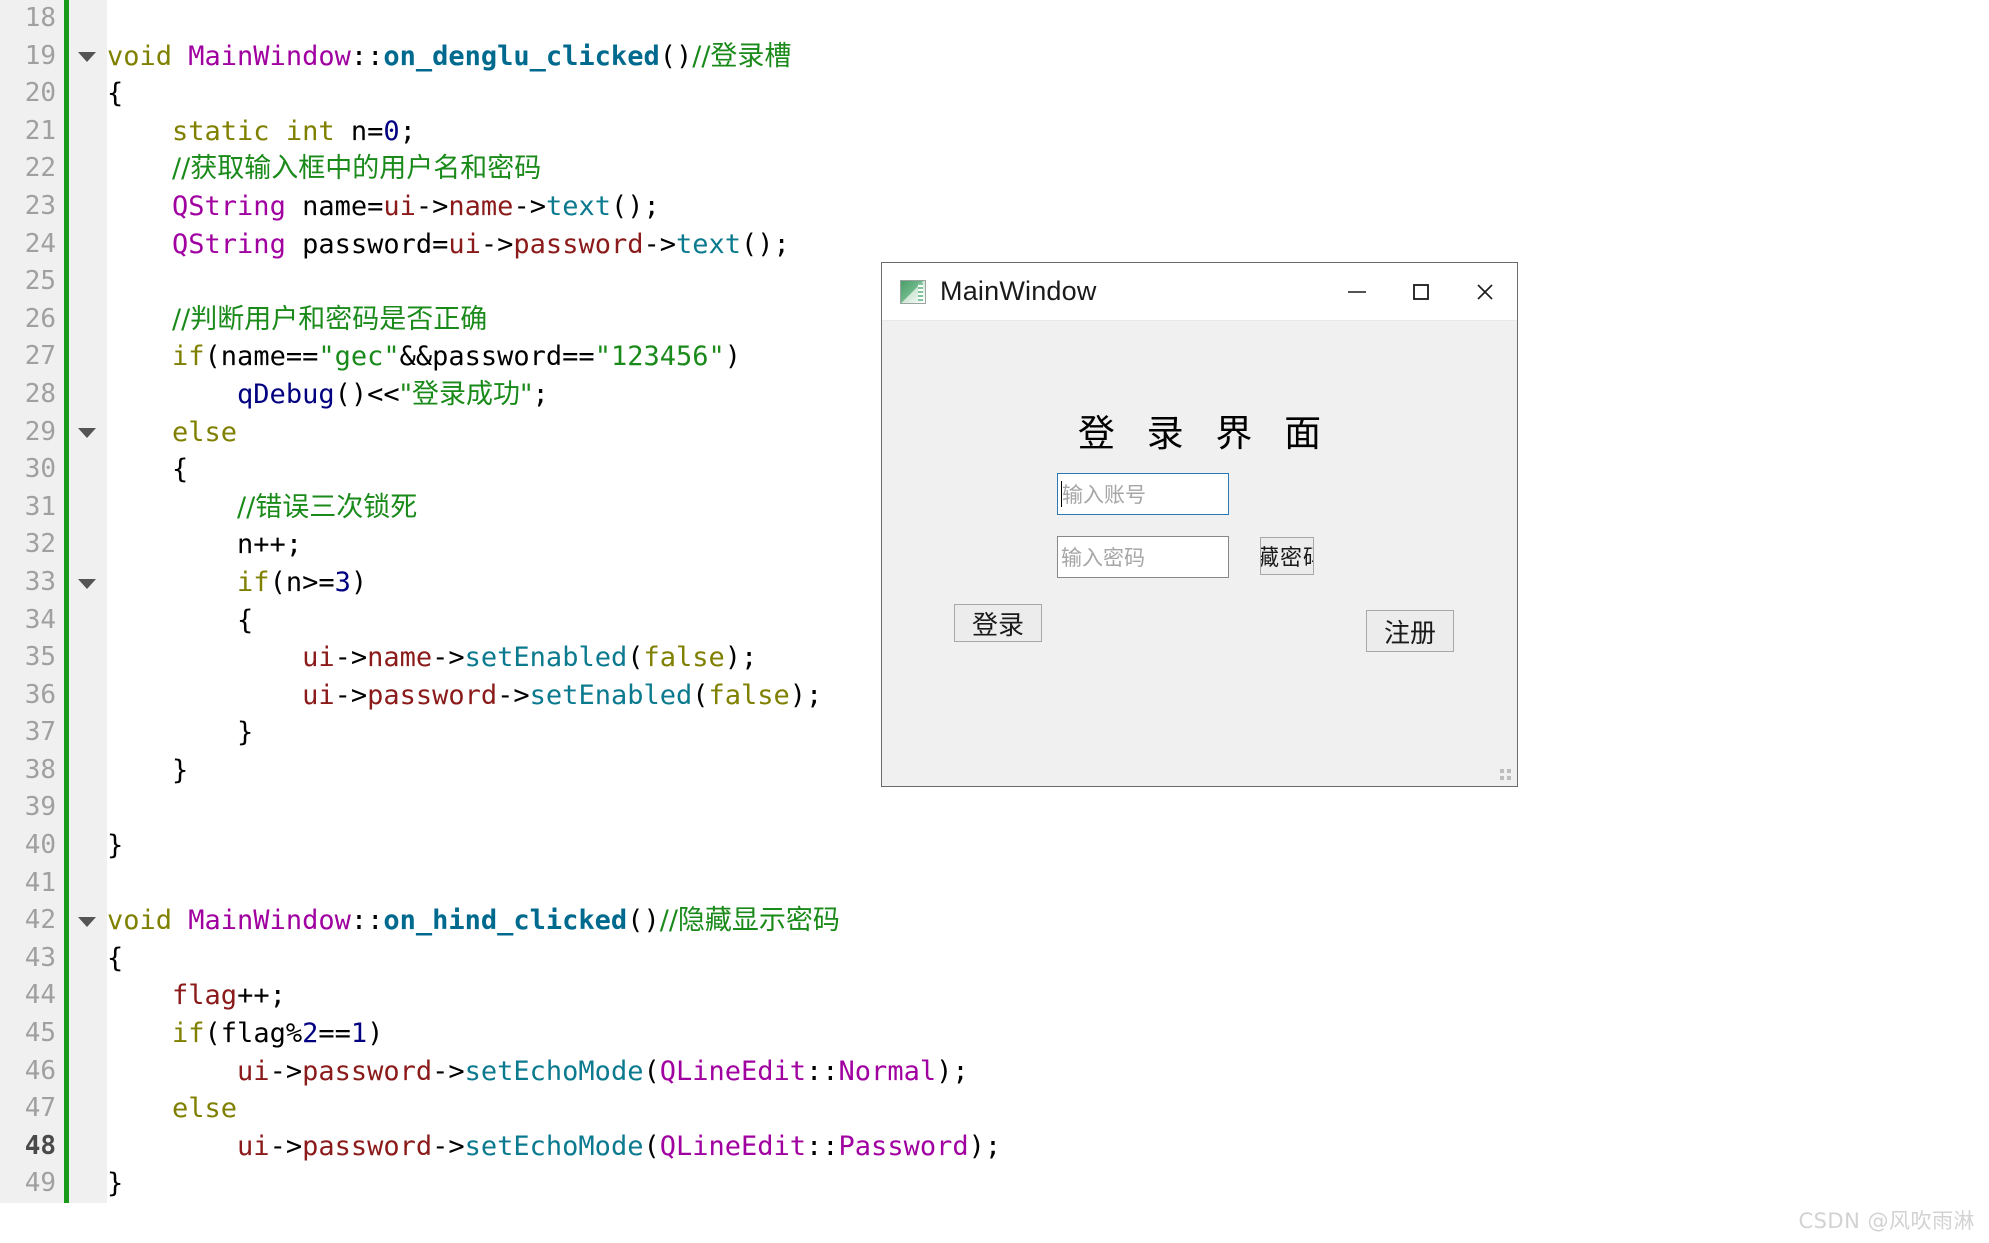 The width and height of the screenshot is (1989, 1243). What do you see at coordinates (994, 808) in the screenshot?
I see `code-line: 39` at bounding box center [994, 808].